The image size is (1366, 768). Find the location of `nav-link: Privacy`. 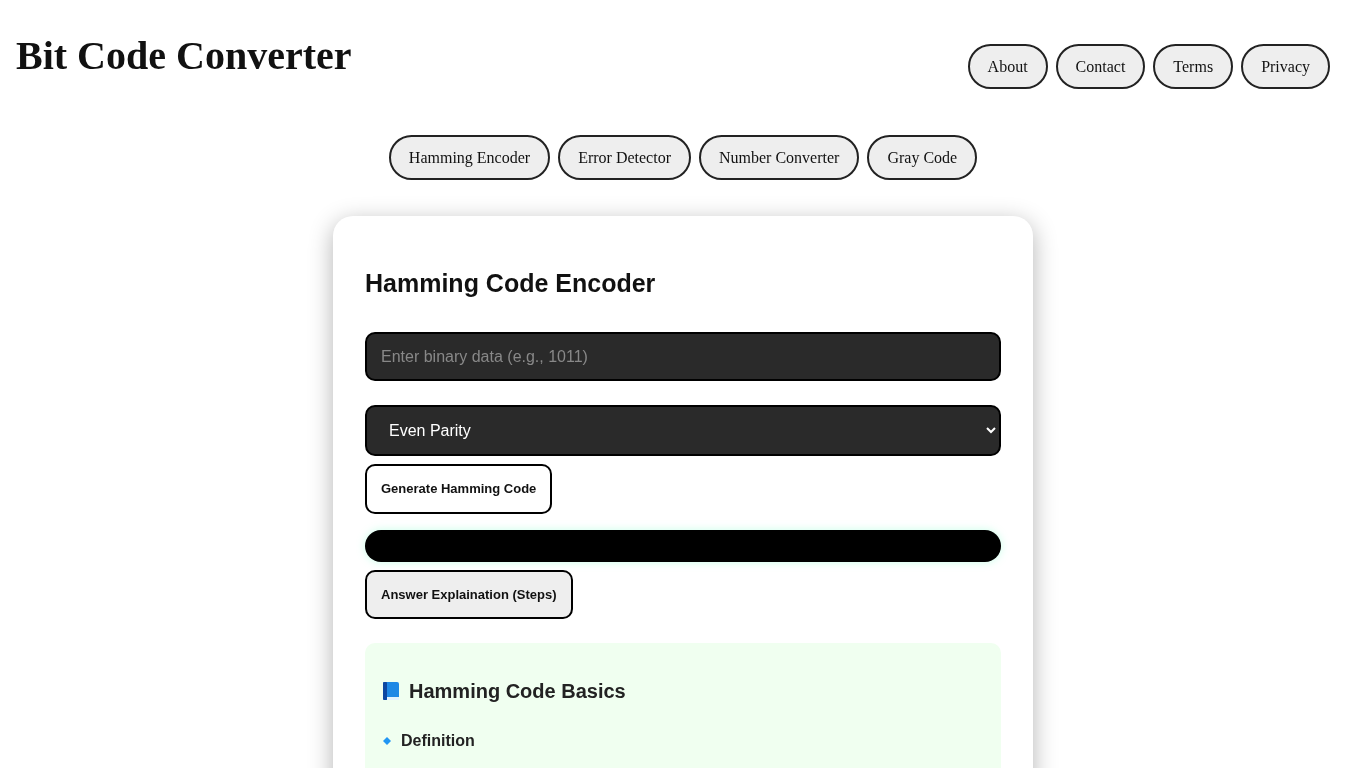

nav-link: Privacy is located at coordinates (1285, 67).